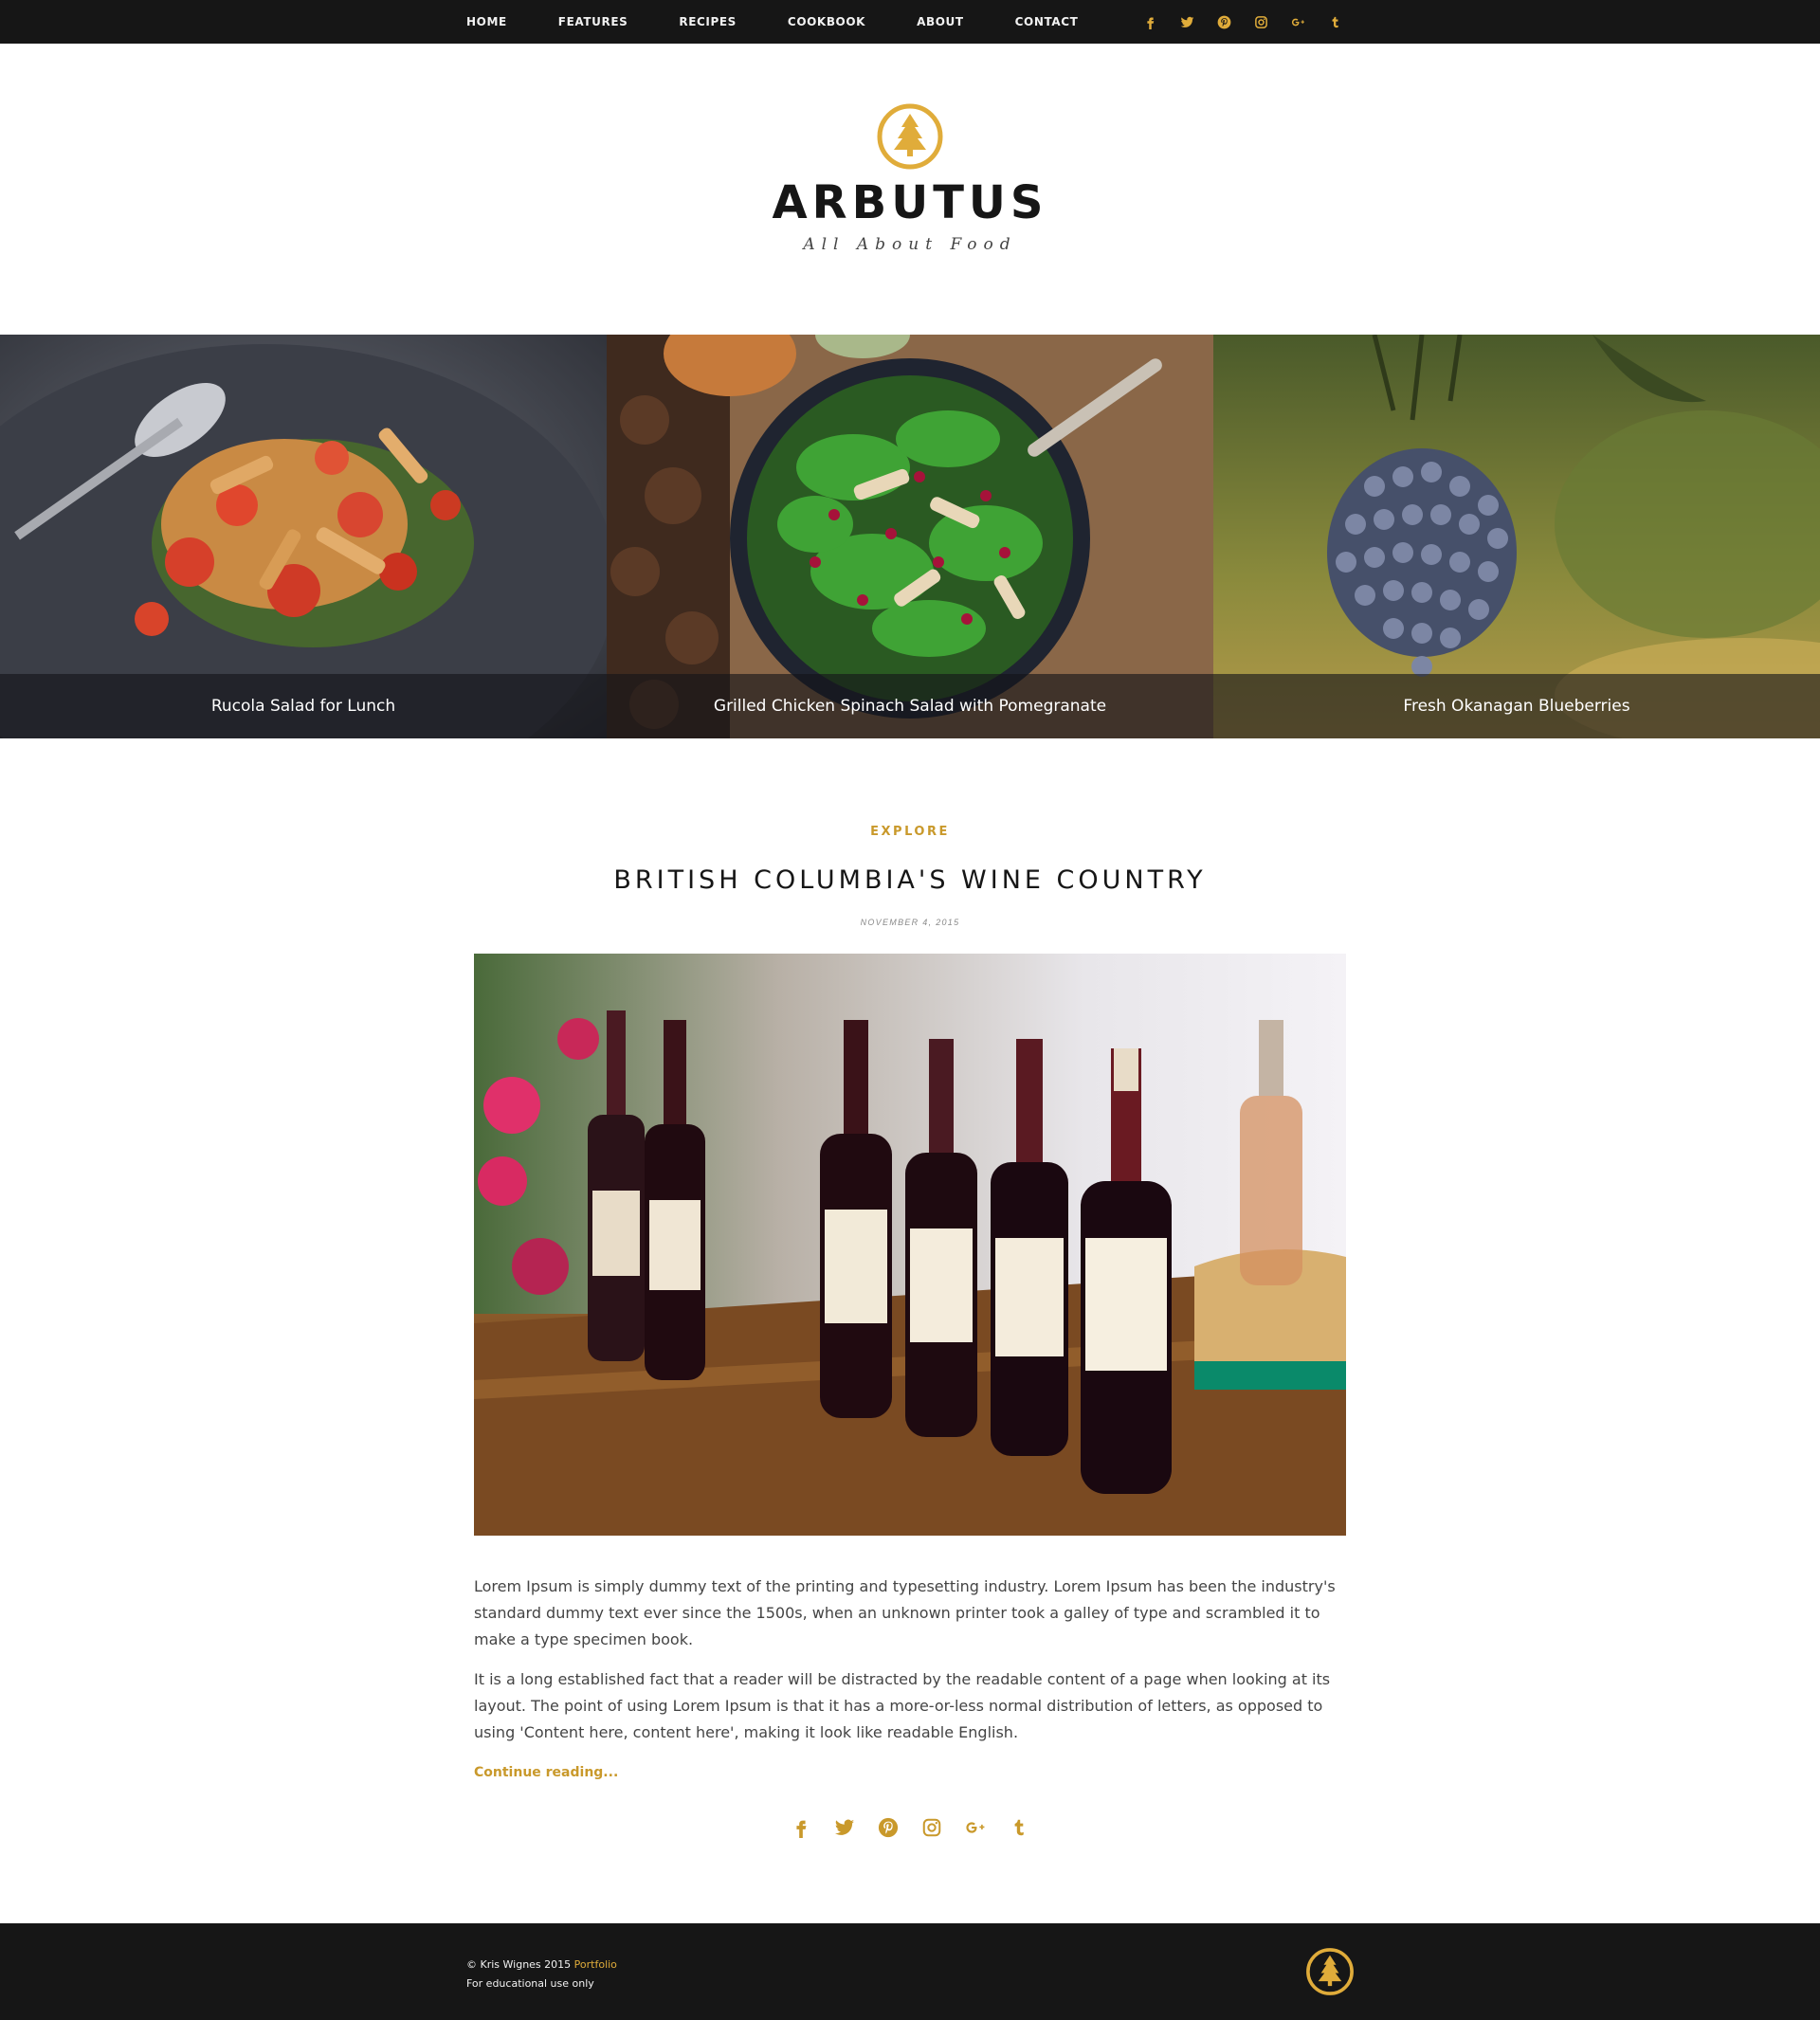 This screenshot has width=1820, height=2020. I want to click on nav-about: ABOUT, so click(940, 21).